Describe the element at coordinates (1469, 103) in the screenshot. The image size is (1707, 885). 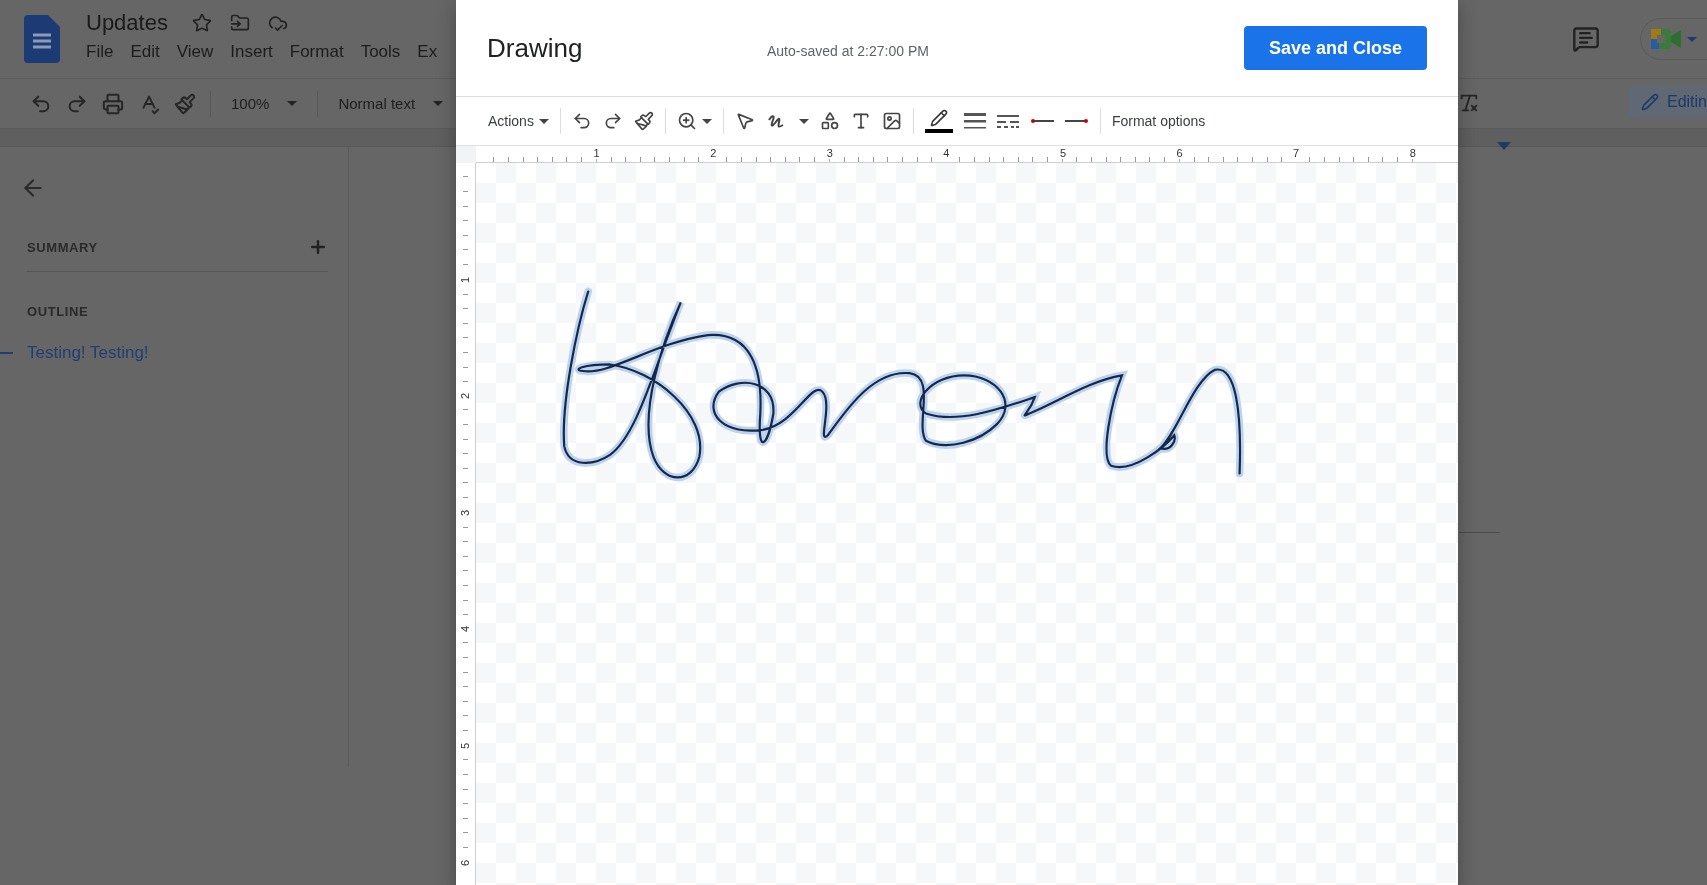
I see `clear-formatting-icon` at that location.